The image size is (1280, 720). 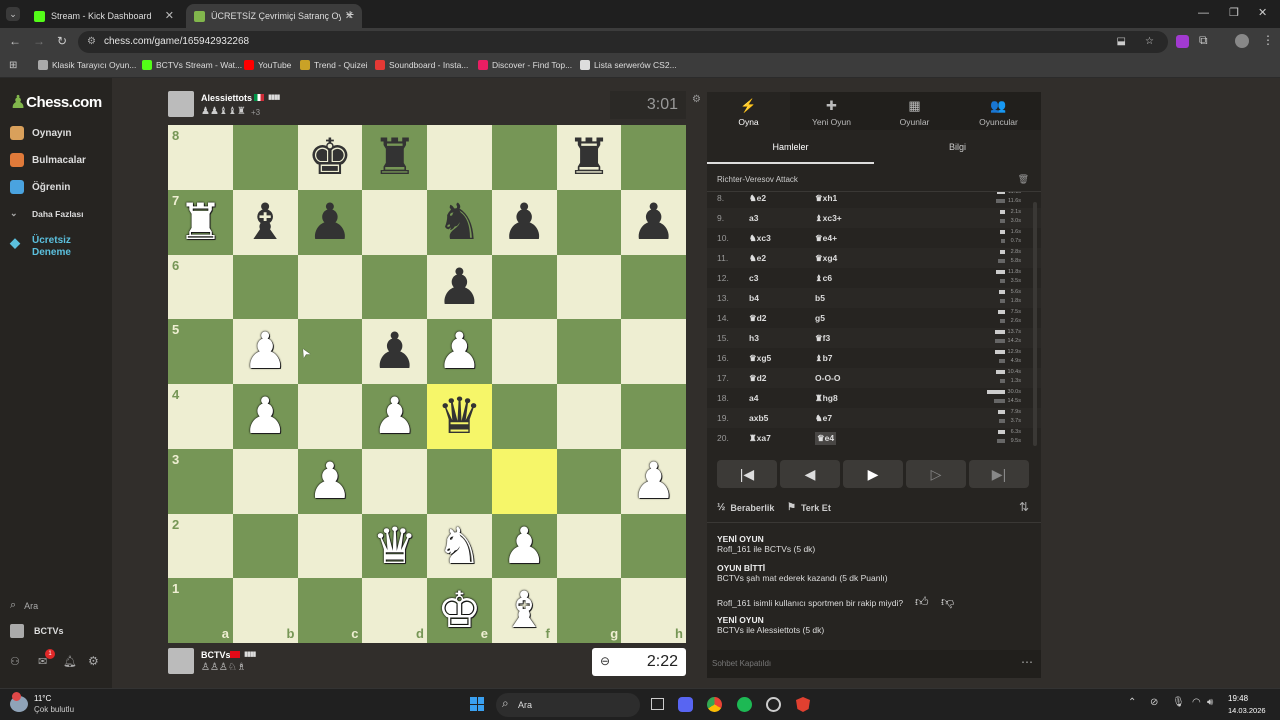 I want to click on tab-games: ▦ Oyunlar, so click(x=914, y=111).